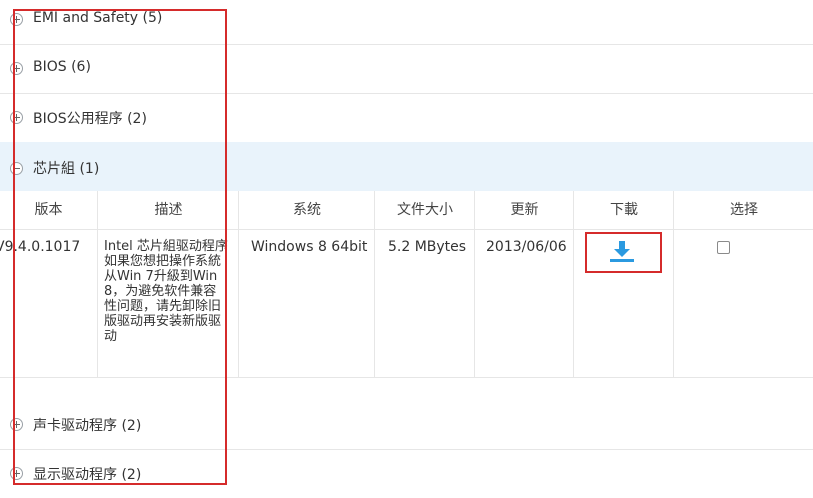  I want to click on collapse-minus-icon, so click(16, 168).